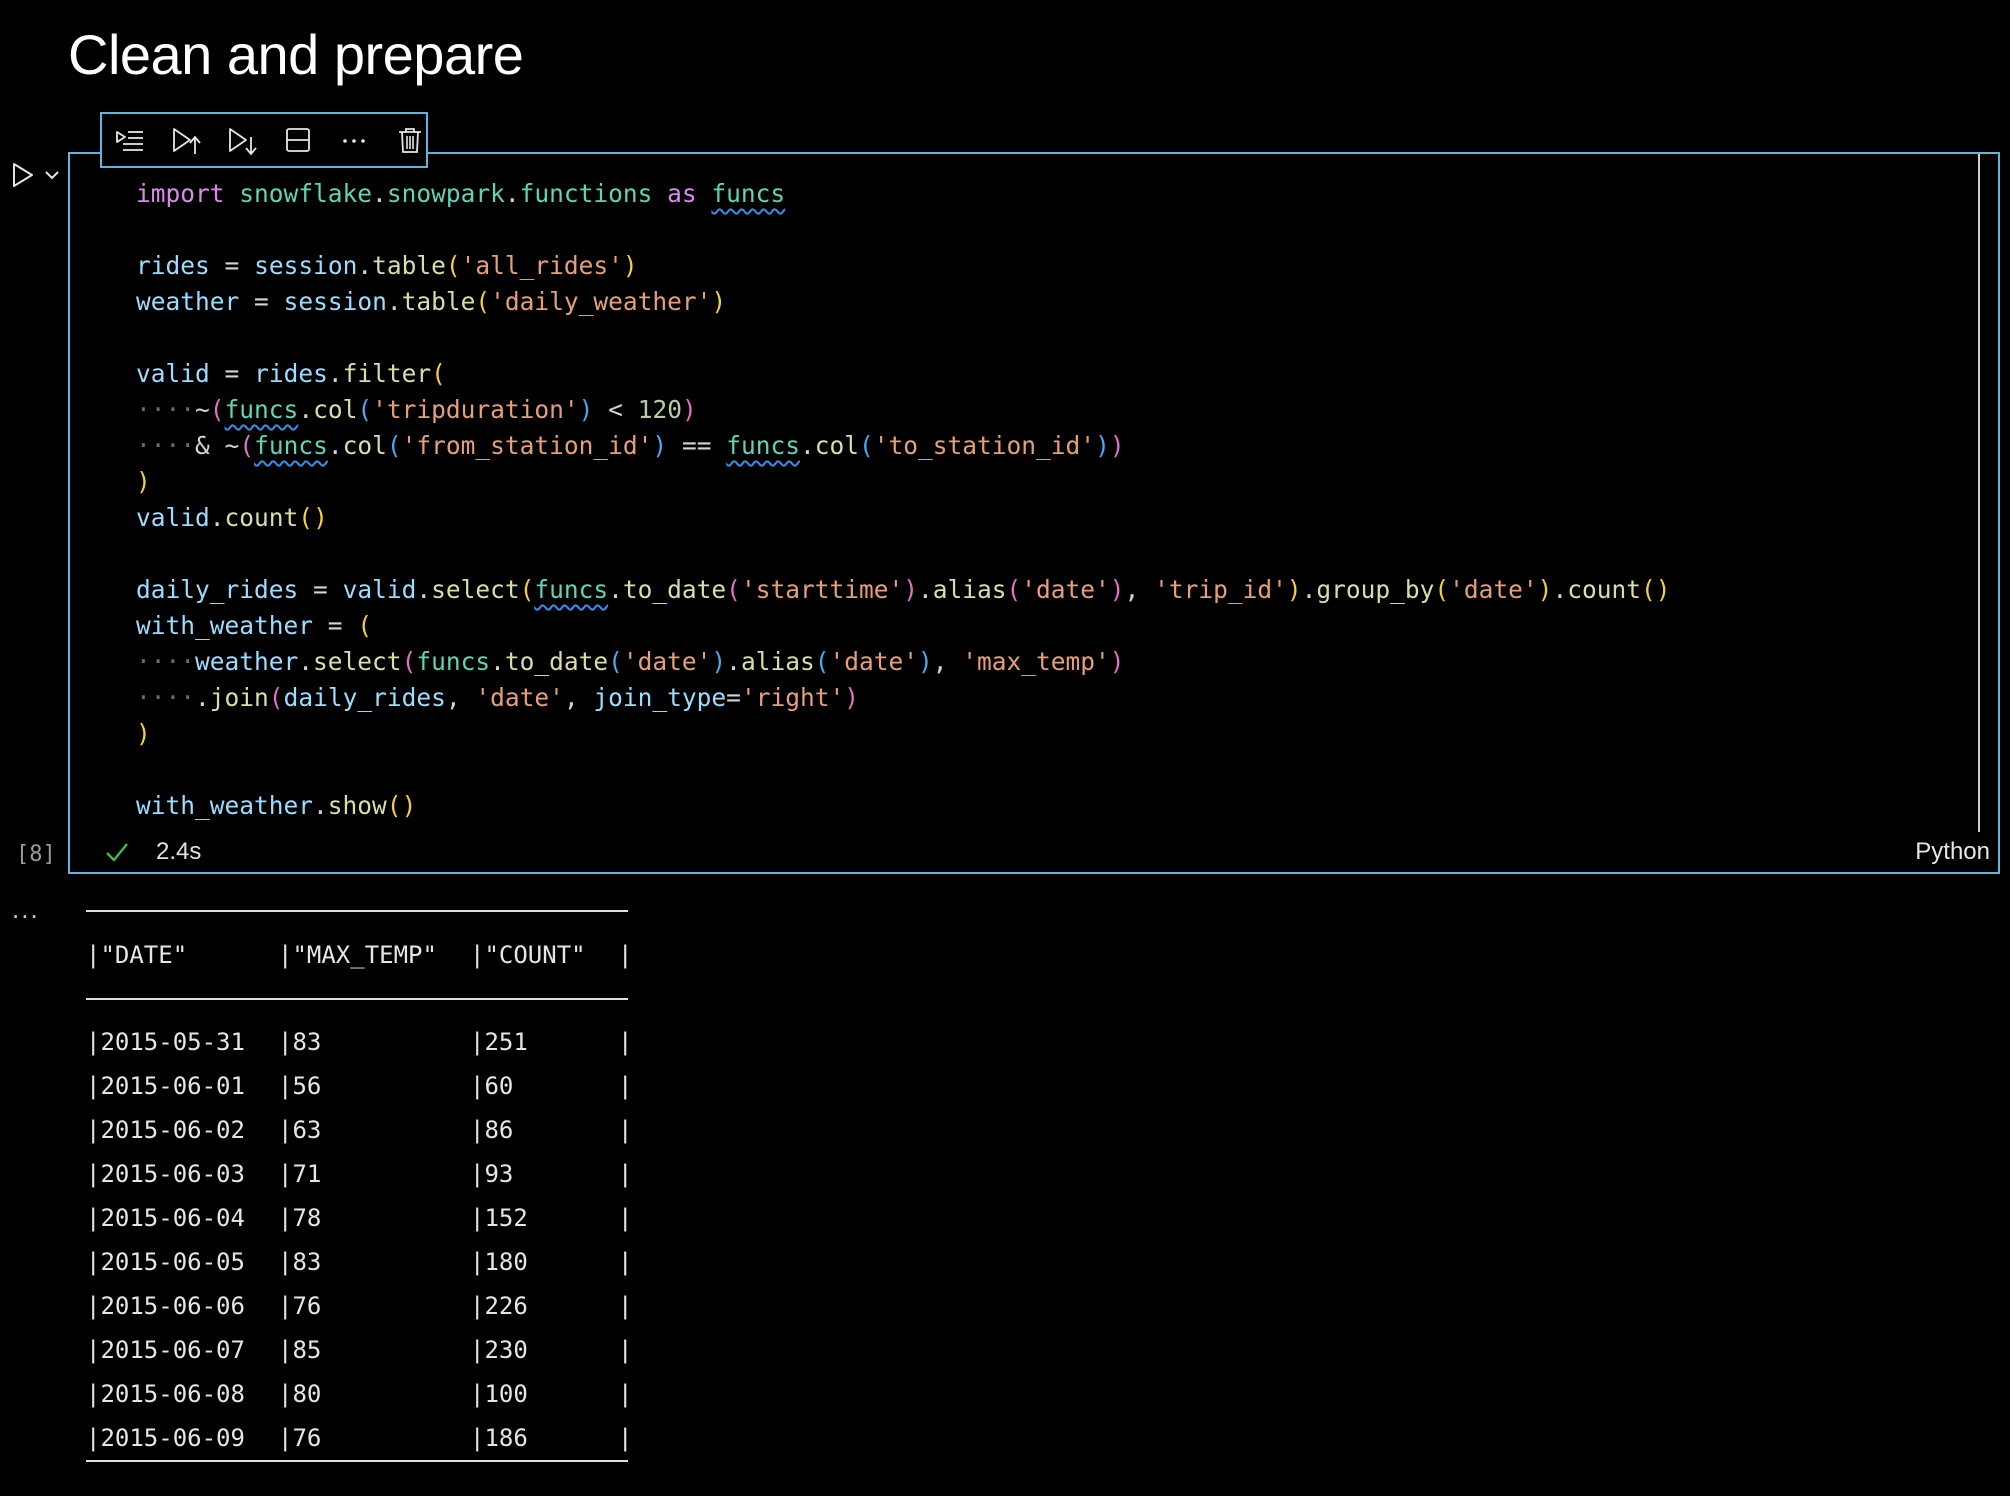 The height and width of the screenshot is (1496, 2010). What do you see at coordinates (359, 1086) in the screenshot?
I see `table-row: |2015-06-01 |56 |60 |` at bounding box center [359, 1086].